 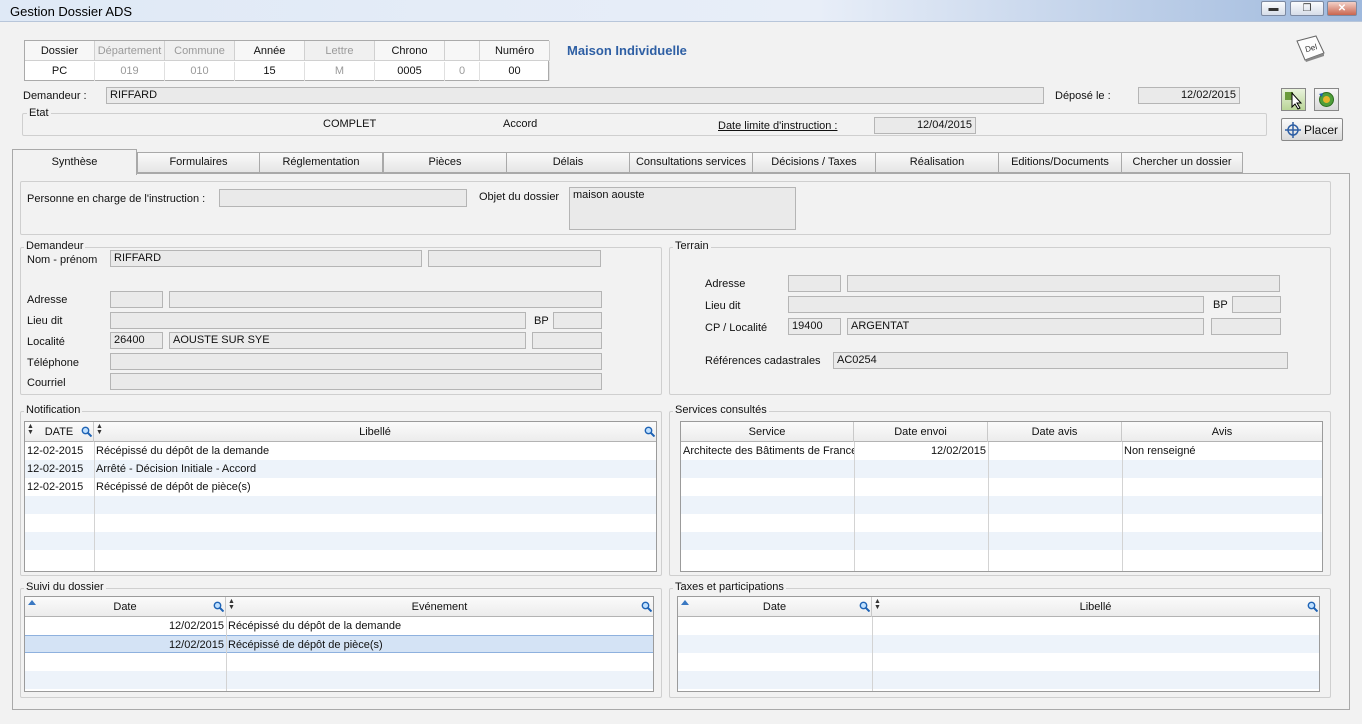 I want to click on demandeur-lieu-dit-field, so click(x=318, y=320).